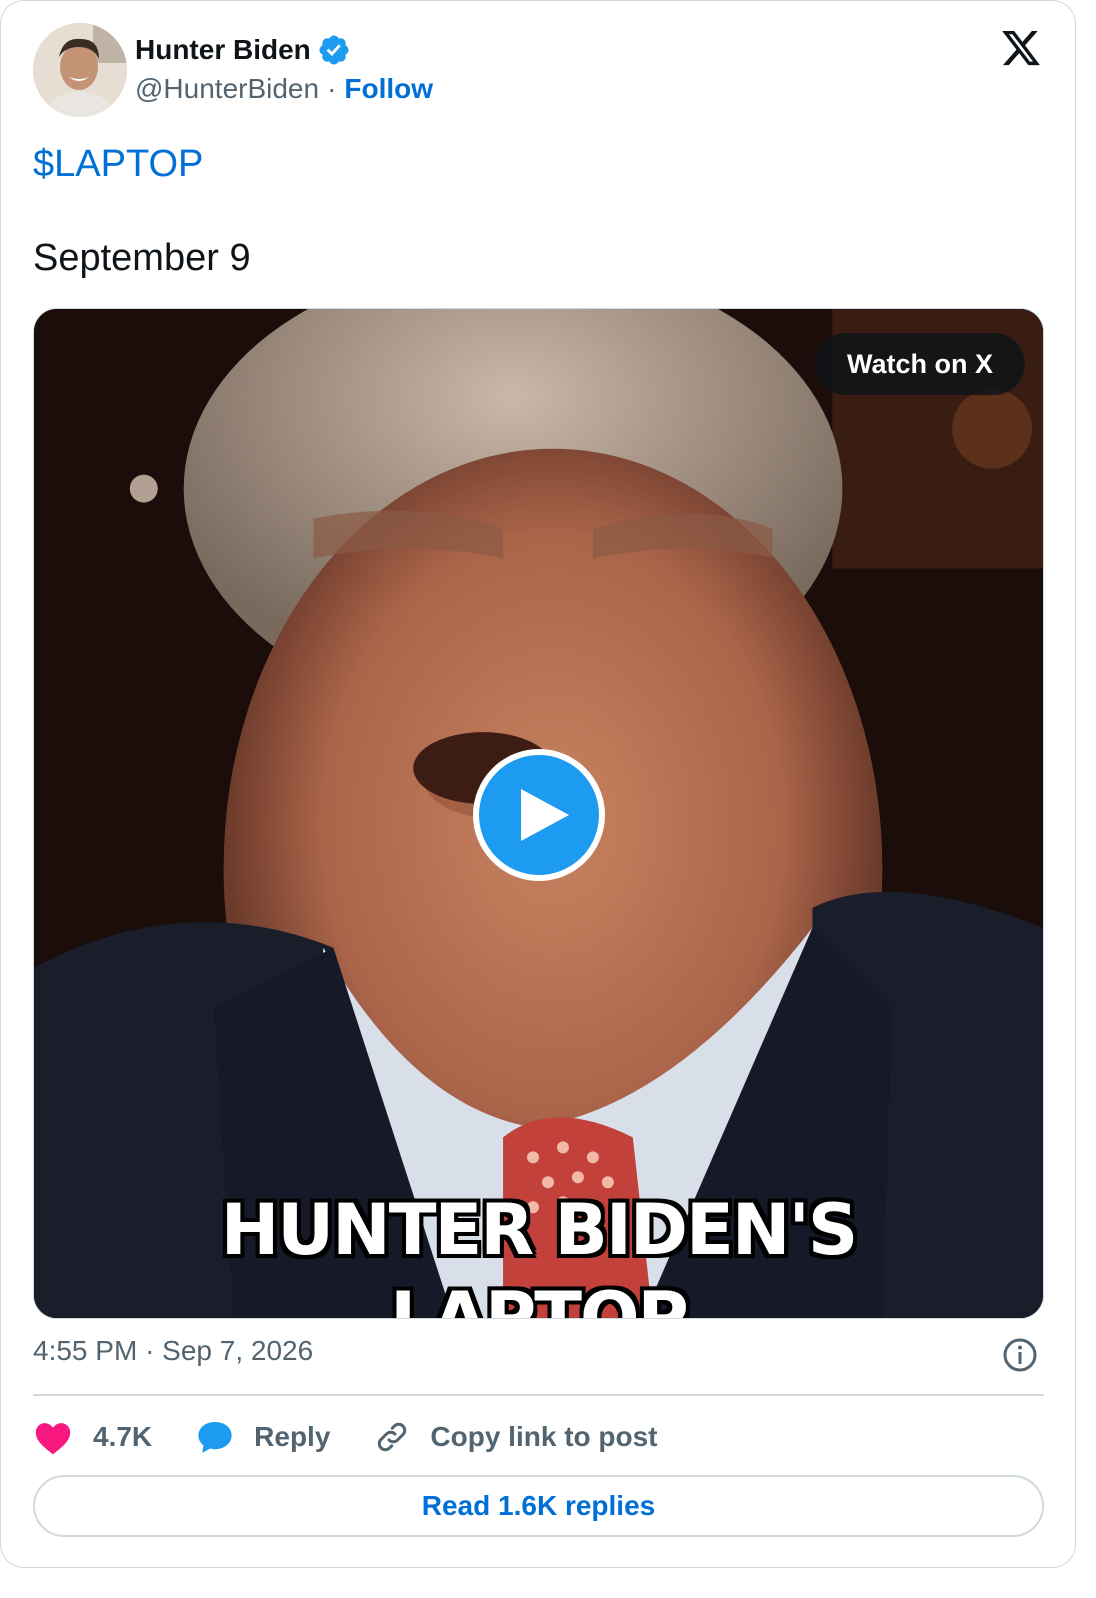  I want to click on reply-button: Reply, so click(263, 1437).